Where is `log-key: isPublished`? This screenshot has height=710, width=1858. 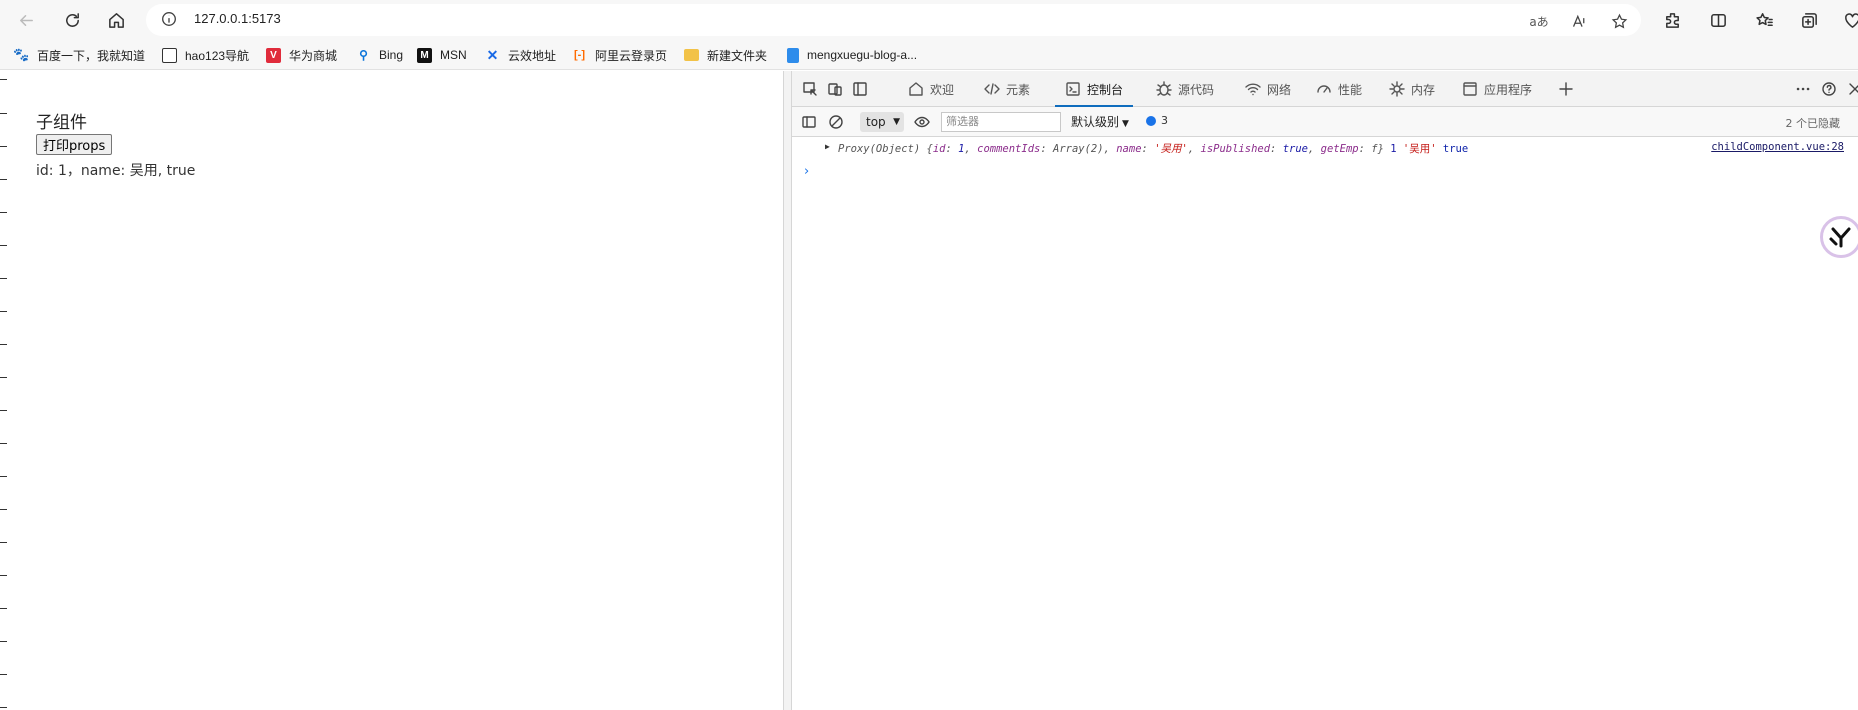
log-key: isPublished is located at coordinates (1235, 149).